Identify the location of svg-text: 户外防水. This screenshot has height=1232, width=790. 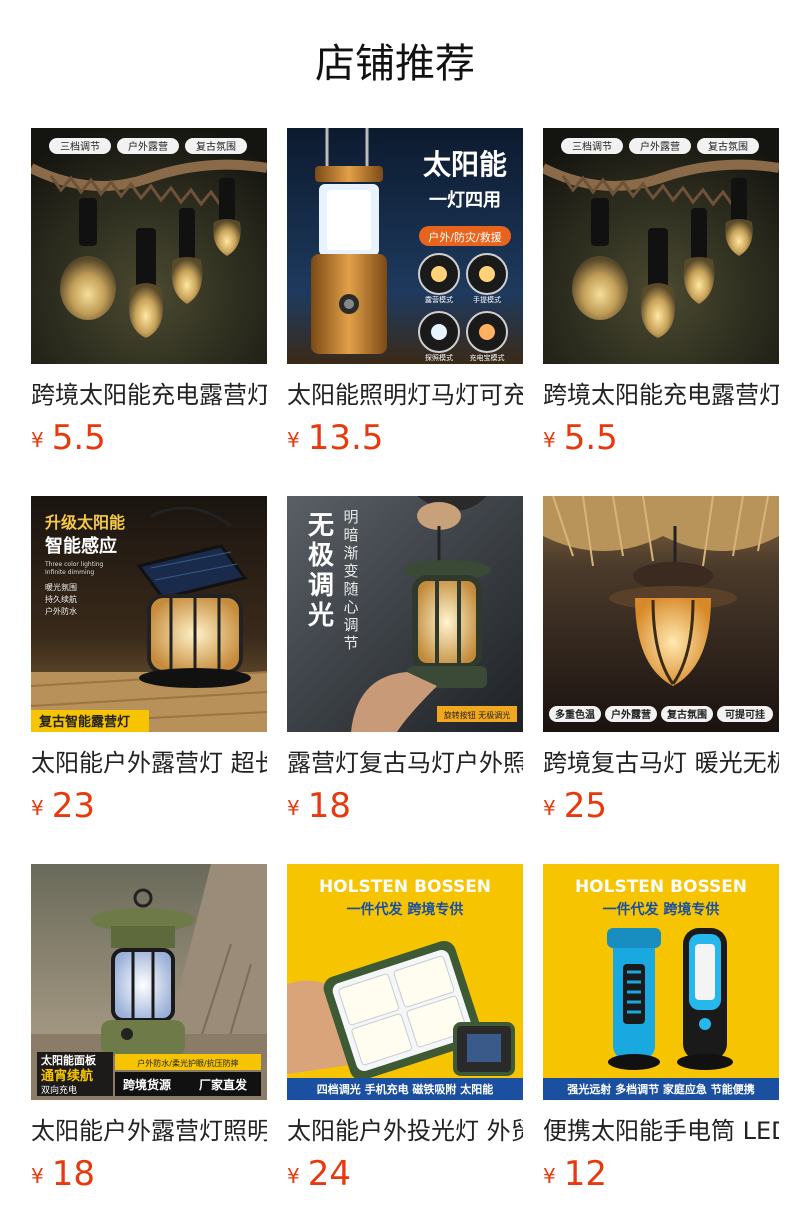
(61, 611).